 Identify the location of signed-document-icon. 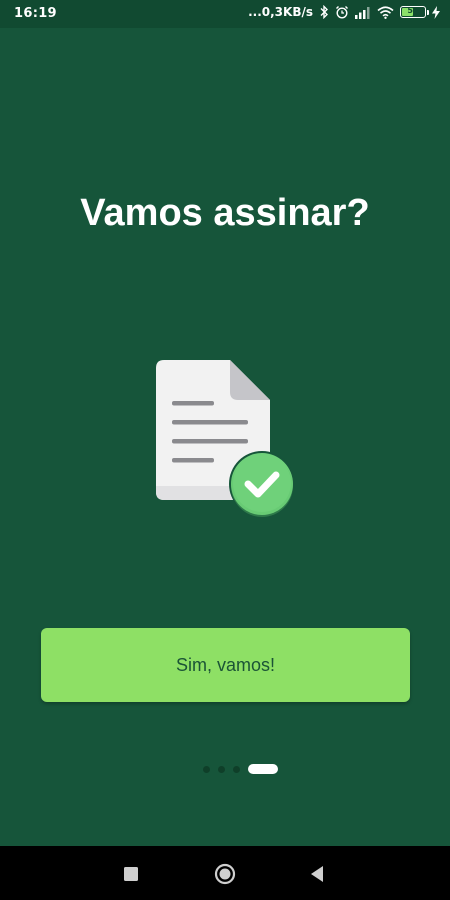
(225, 438).